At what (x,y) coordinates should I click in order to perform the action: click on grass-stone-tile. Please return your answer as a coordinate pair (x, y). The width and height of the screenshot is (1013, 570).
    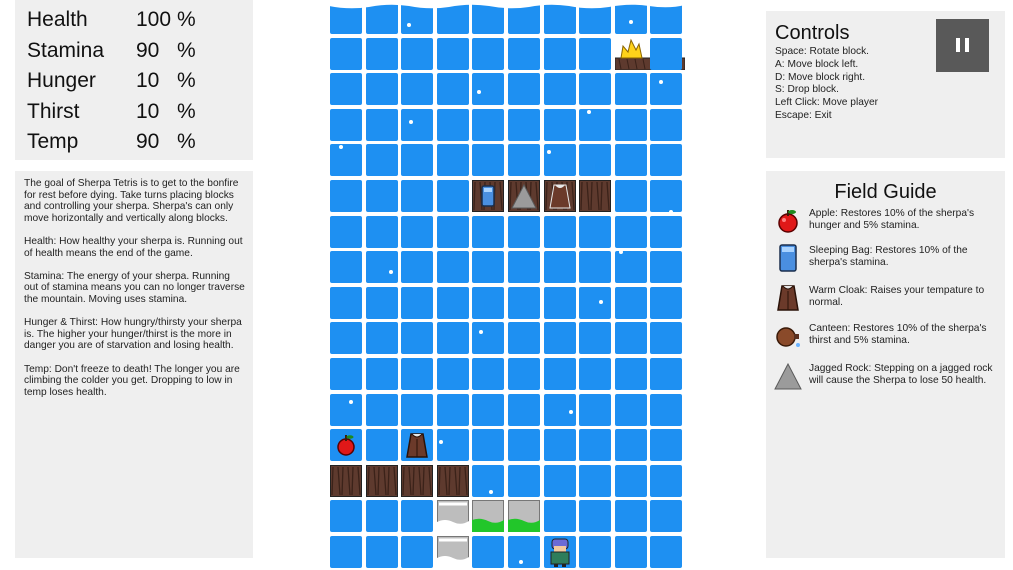
    Looking at the image, I should click on (524, 516).